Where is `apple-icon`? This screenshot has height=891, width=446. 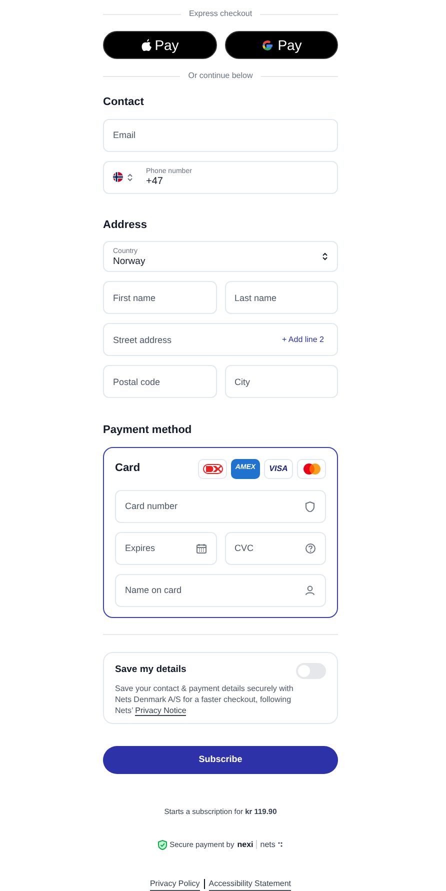
apple-icon is located at coordinates (146, 45).